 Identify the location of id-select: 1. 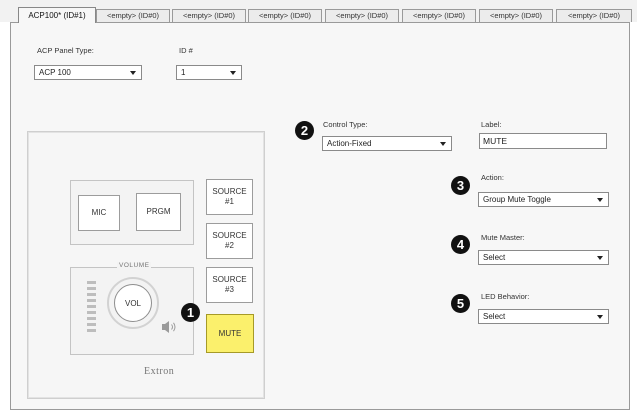
(209, 72).